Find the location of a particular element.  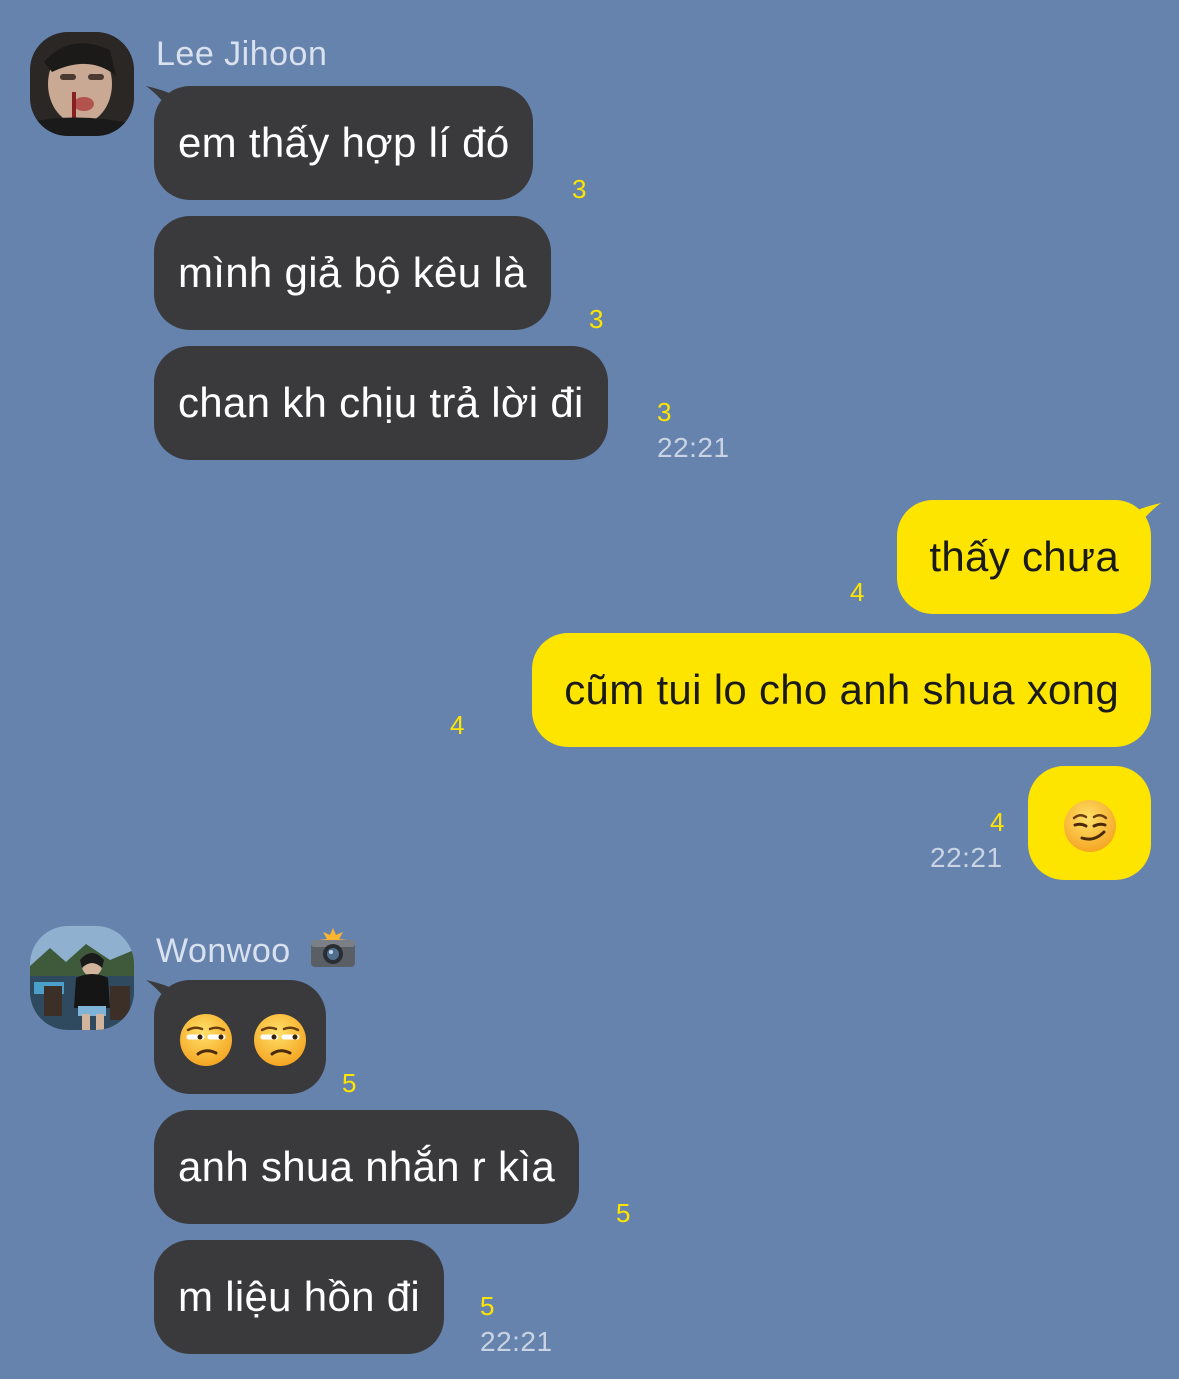

message-bubble: thấy chưa is located at coordinates (1024, 557).